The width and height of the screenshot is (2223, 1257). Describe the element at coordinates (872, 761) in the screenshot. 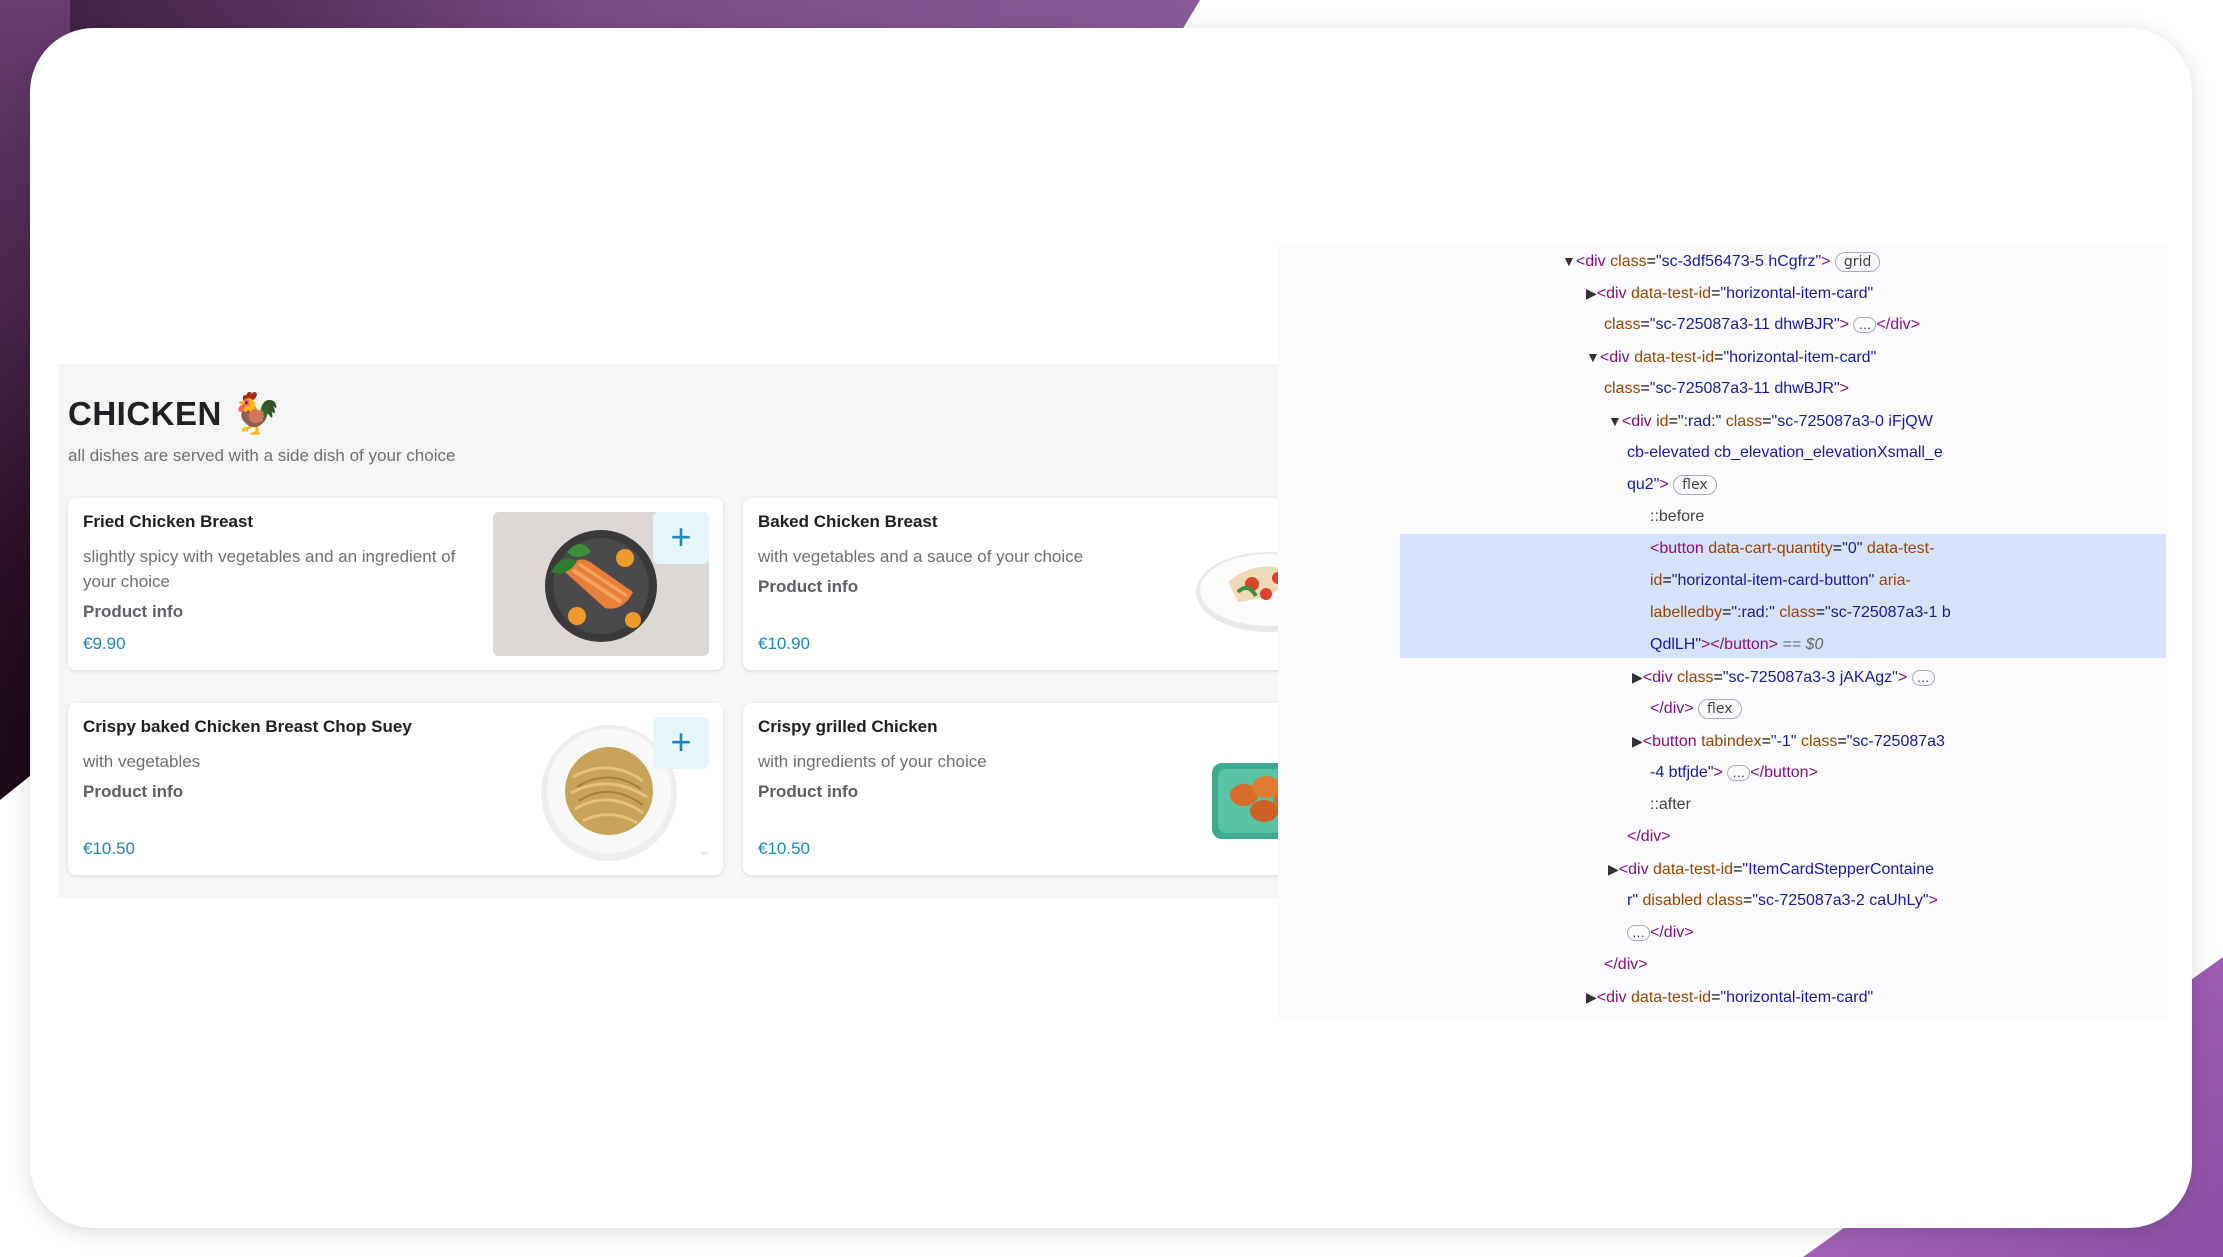

I see `item-description: with ingredients of your choice` at that location.